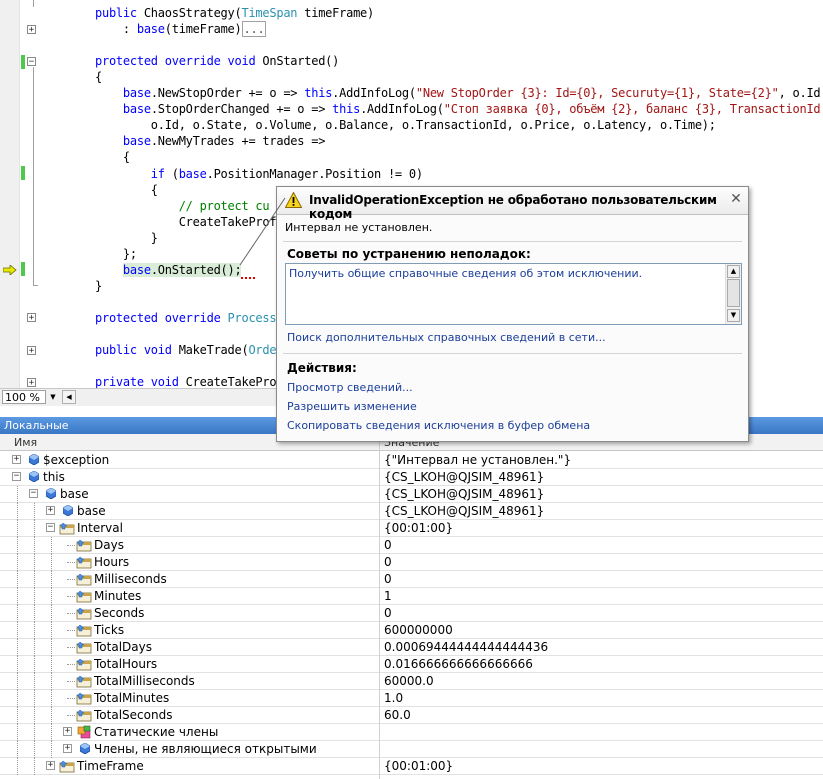 The width and height of the screenshot is (823, 779). What do you see at coordinates (466, 647) in the screenshot?
I see `variable-value: 0.00069444444444444436` at bounding box center [466, 647].